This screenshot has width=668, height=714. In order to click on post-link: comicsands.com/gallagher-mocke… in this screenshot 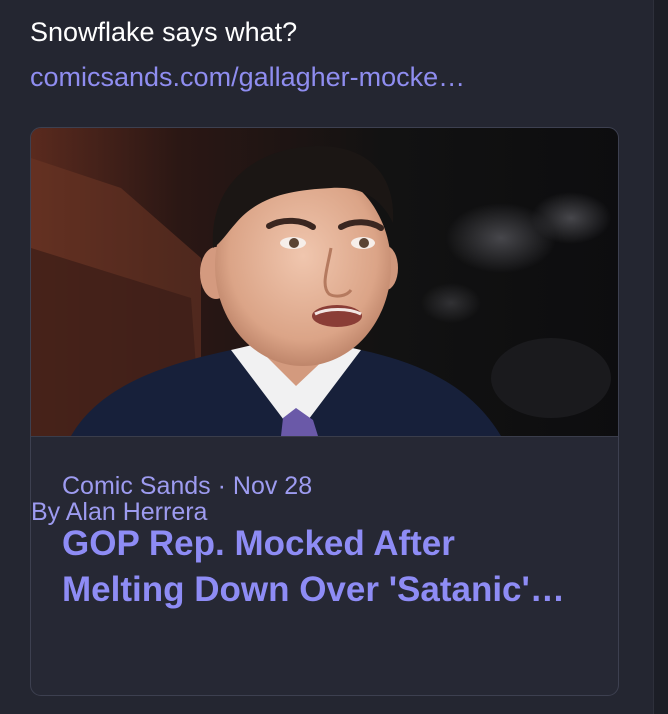, I will do `click(247, 77)`.